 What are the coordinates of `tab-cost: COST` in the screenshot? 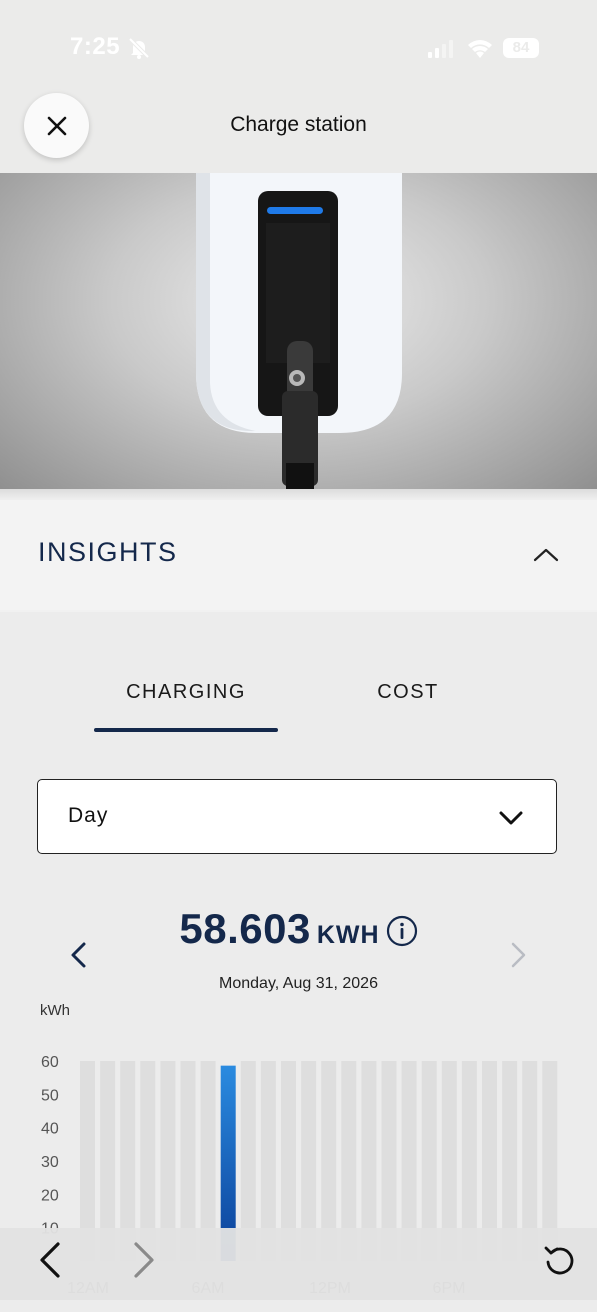 It's located at (408, 692).